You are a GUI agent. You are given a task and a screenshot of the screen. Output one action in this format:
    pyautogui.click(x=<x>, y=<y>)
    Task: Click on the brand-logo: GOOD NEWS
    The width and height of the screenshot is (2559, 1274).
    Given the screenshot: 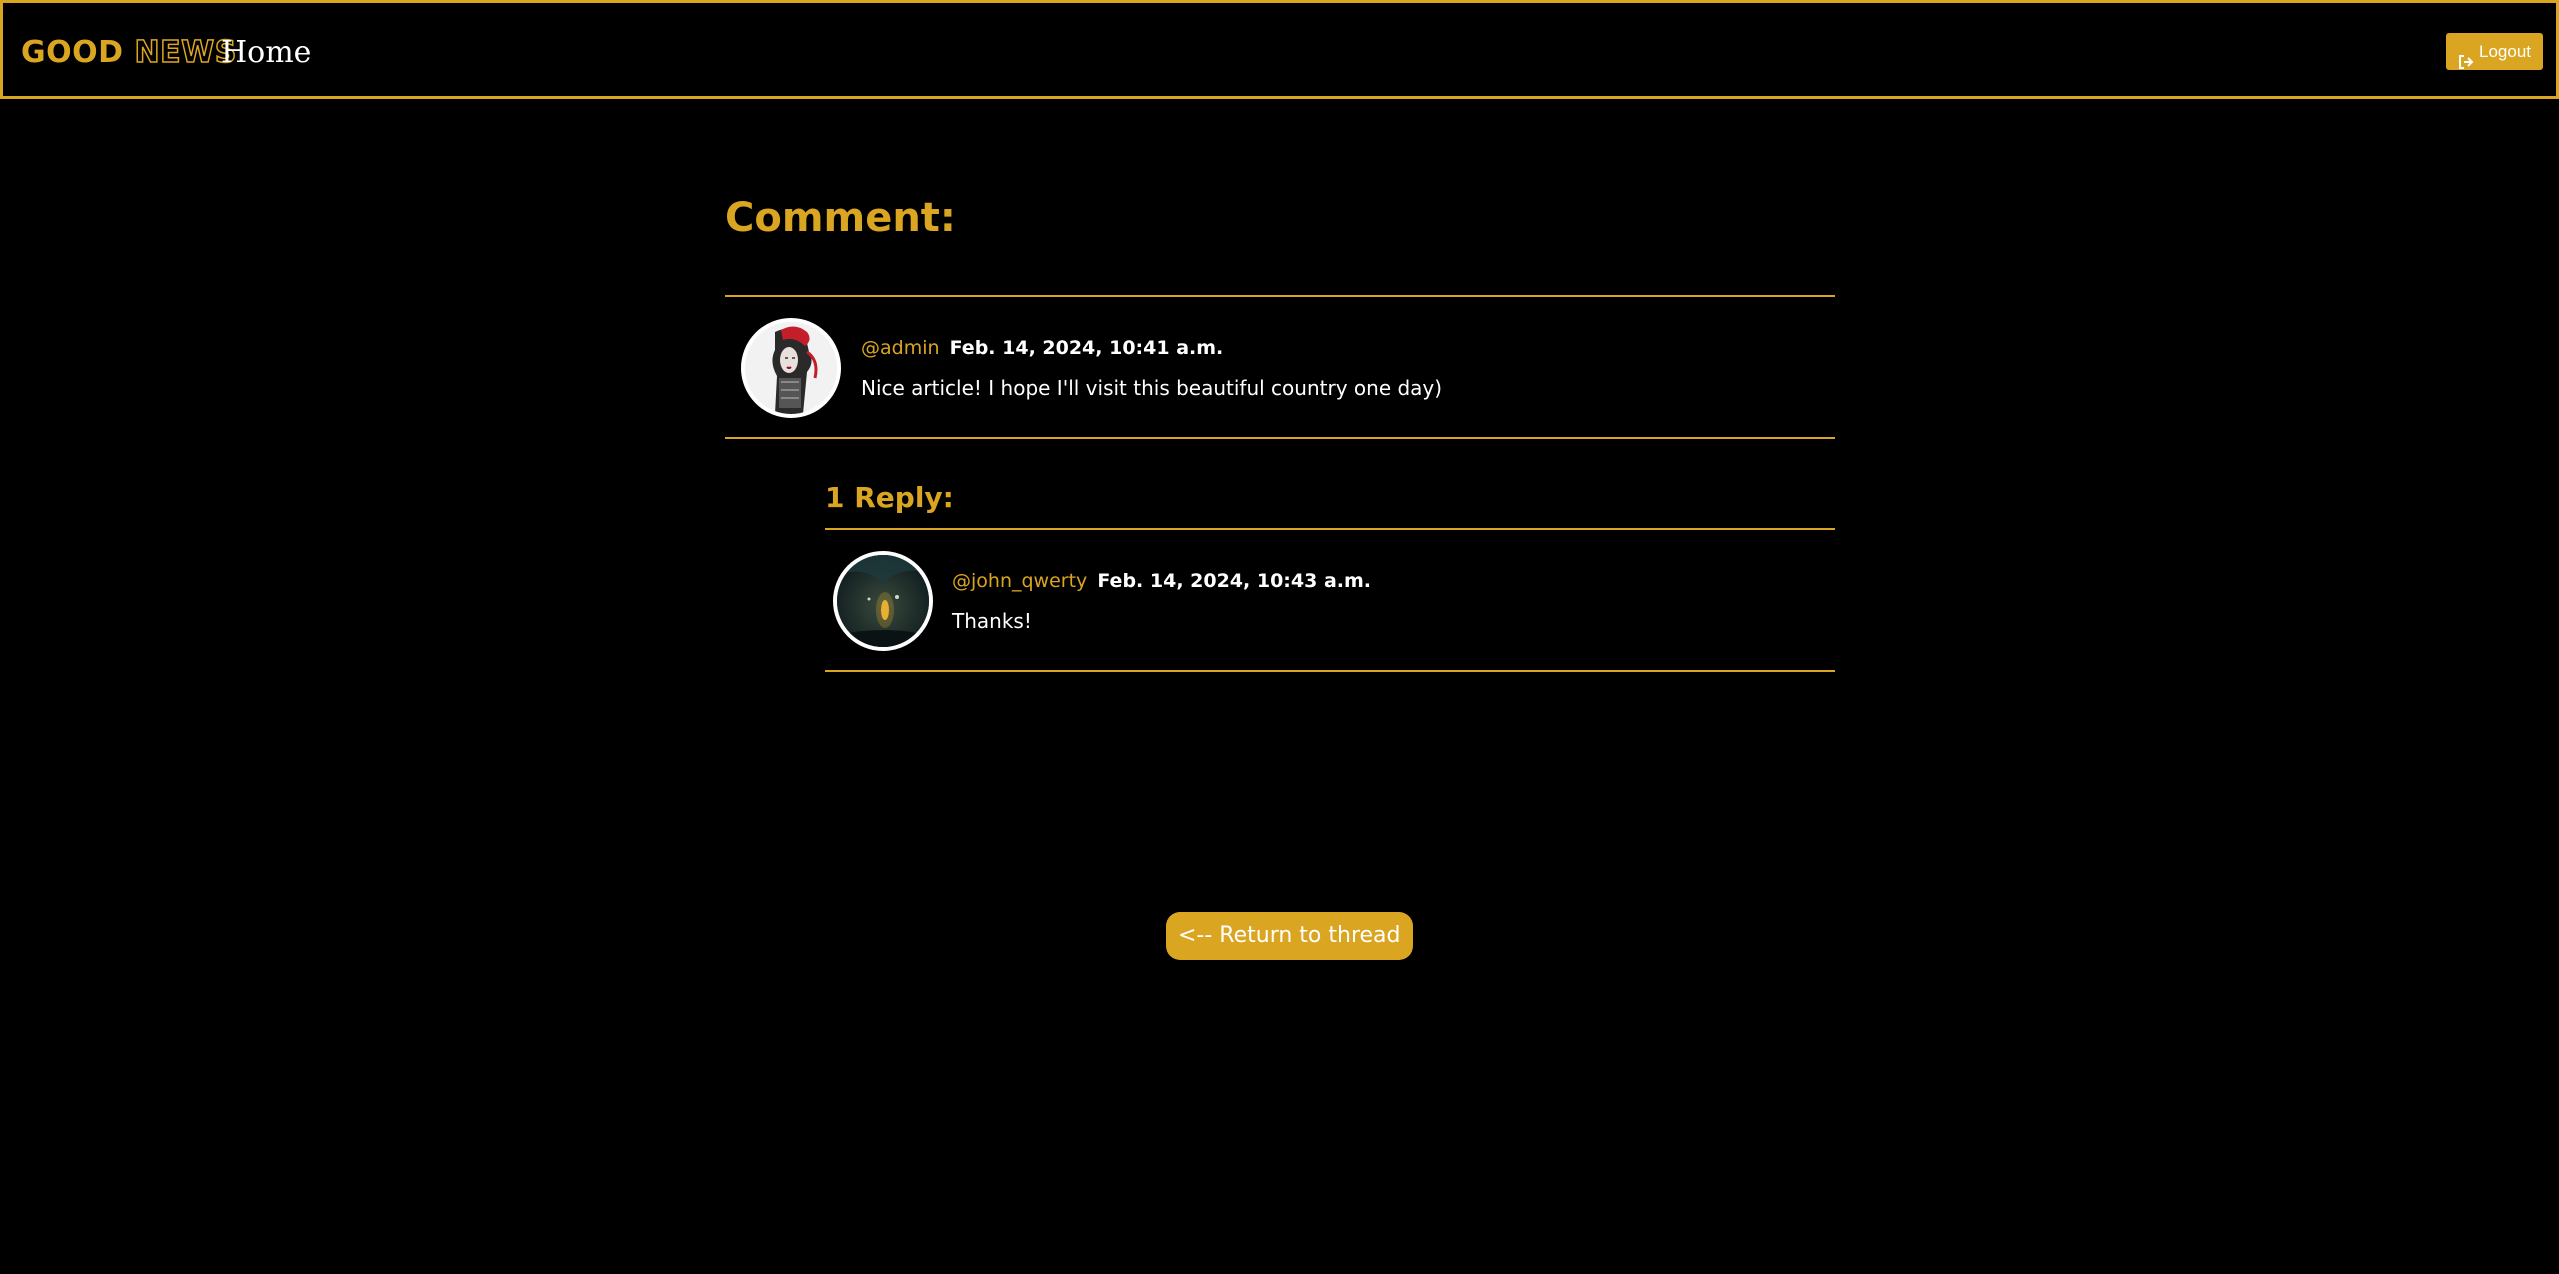 What is the action you would take?
    pyautogui.click(x=129, y=53)
    